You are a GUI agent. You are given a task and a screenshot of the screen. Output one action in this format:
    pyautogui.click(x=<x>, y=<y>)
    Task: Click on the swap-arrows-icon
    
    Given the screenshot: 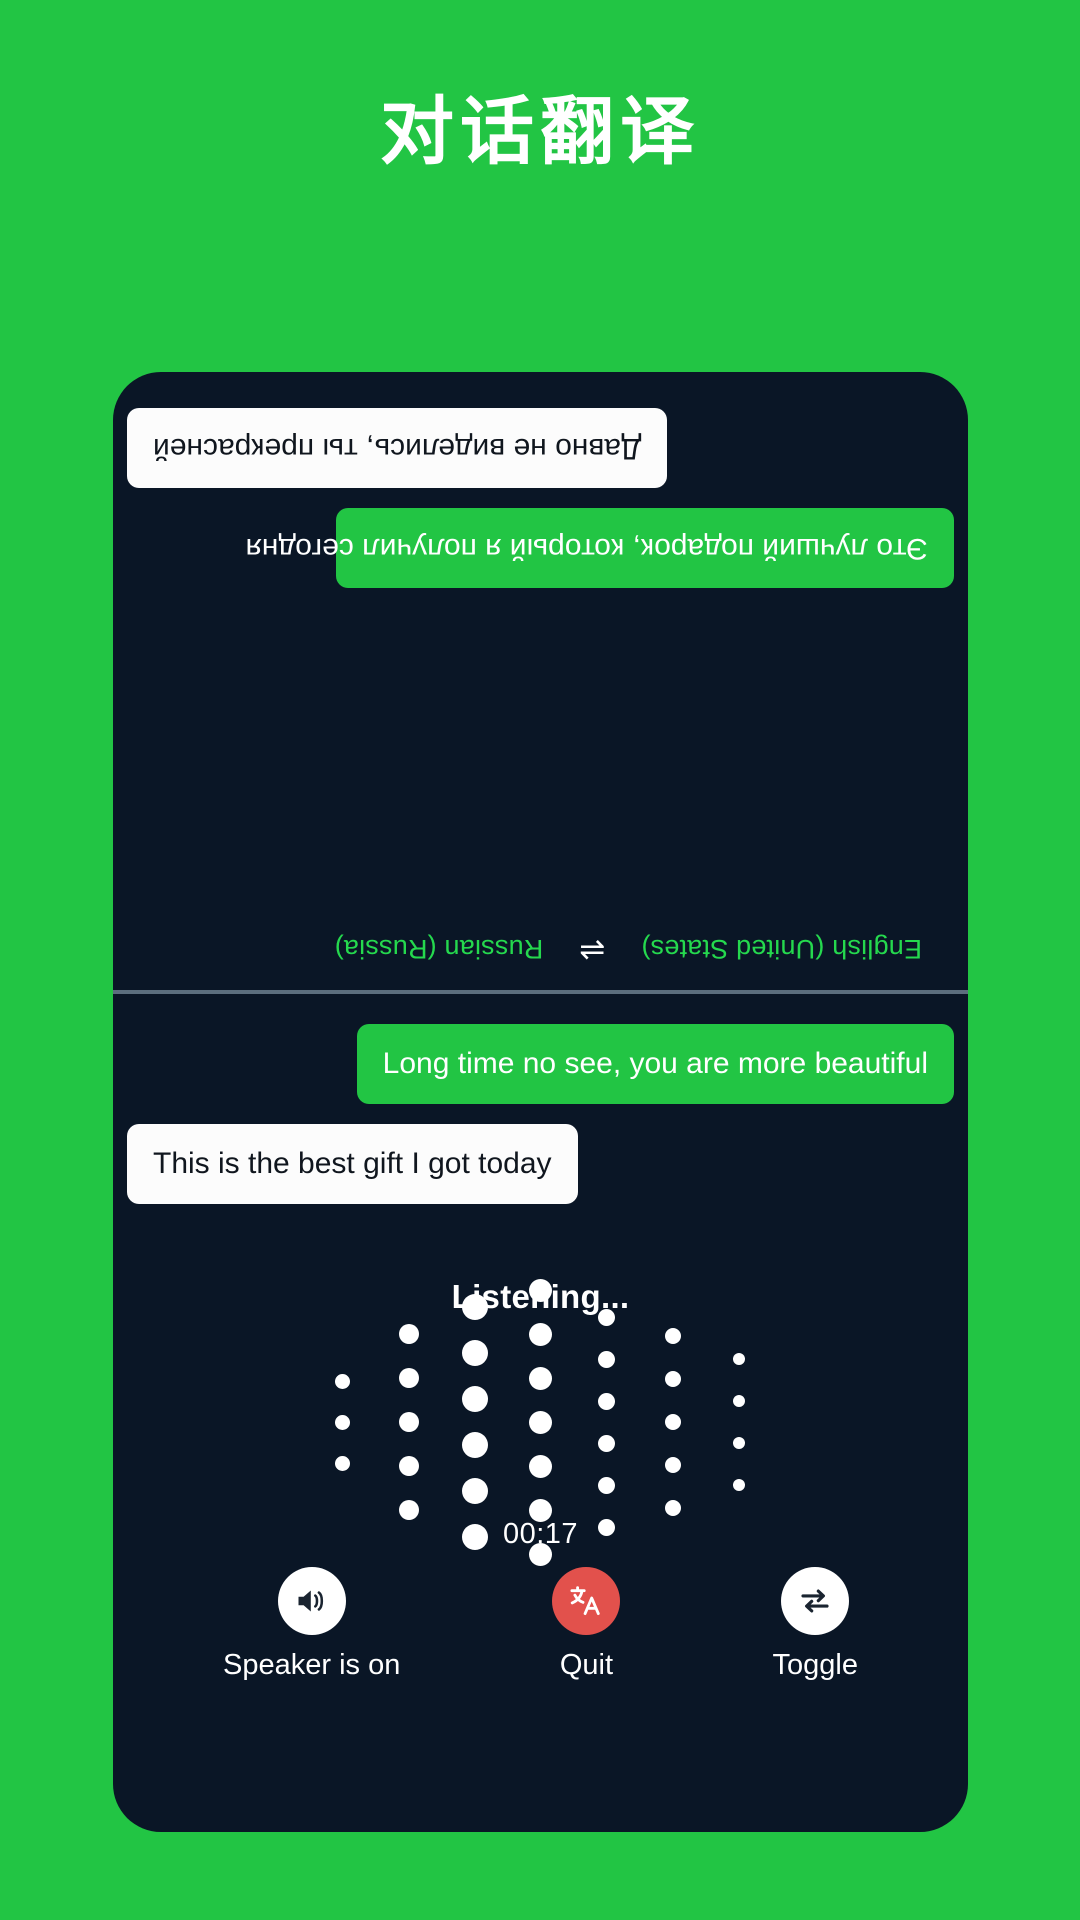 What is the action you would take?
    pyautogui.click(x=815, y=1601)
    